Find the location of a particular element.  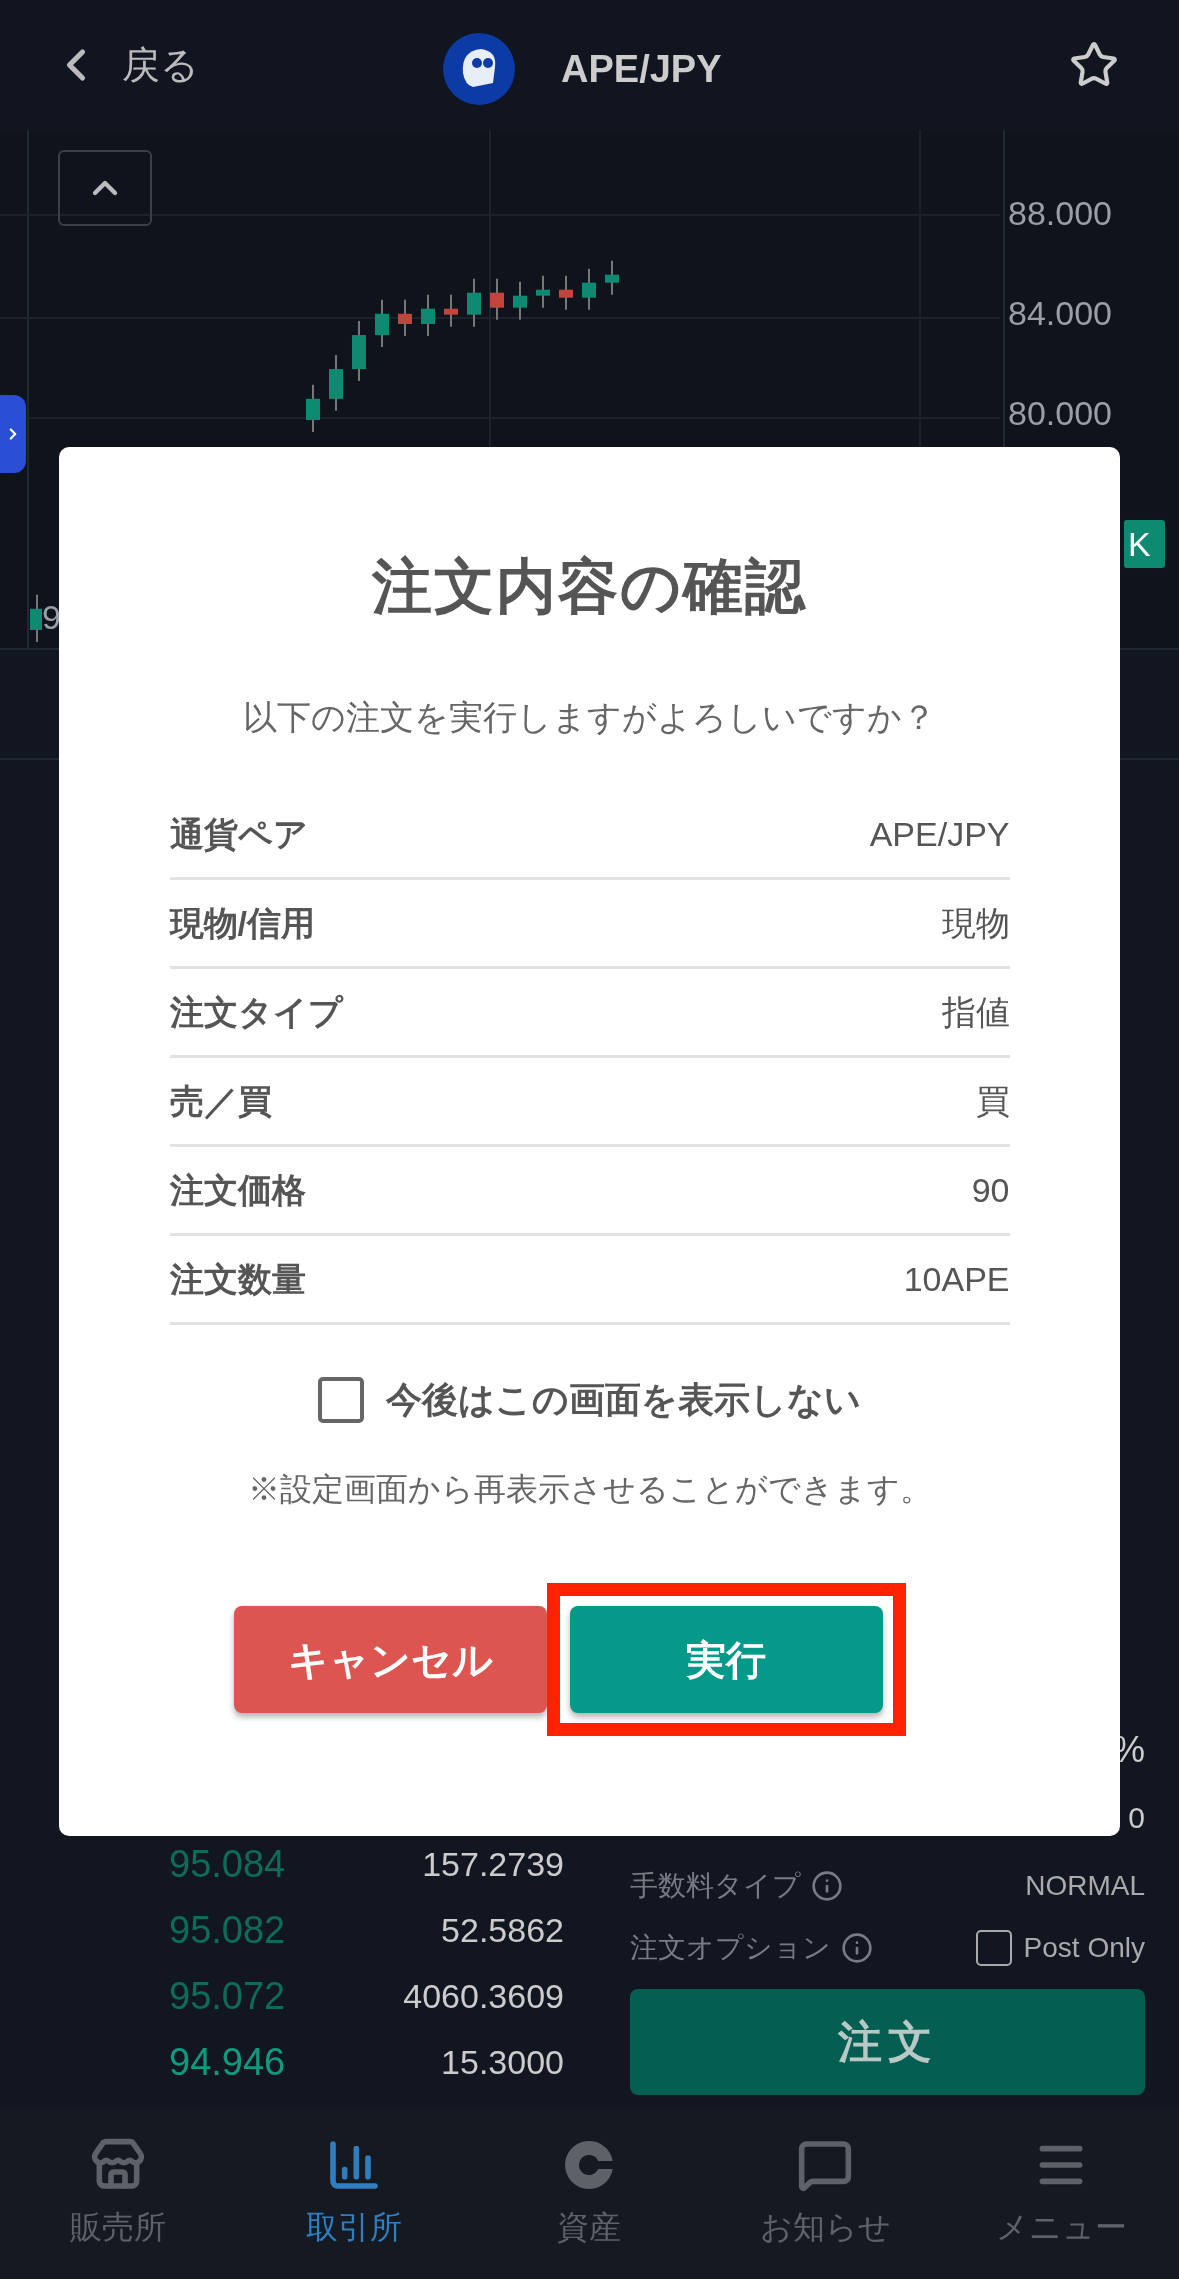

bid-amount: 4060.3609 is located at coordinates (483, 1996).